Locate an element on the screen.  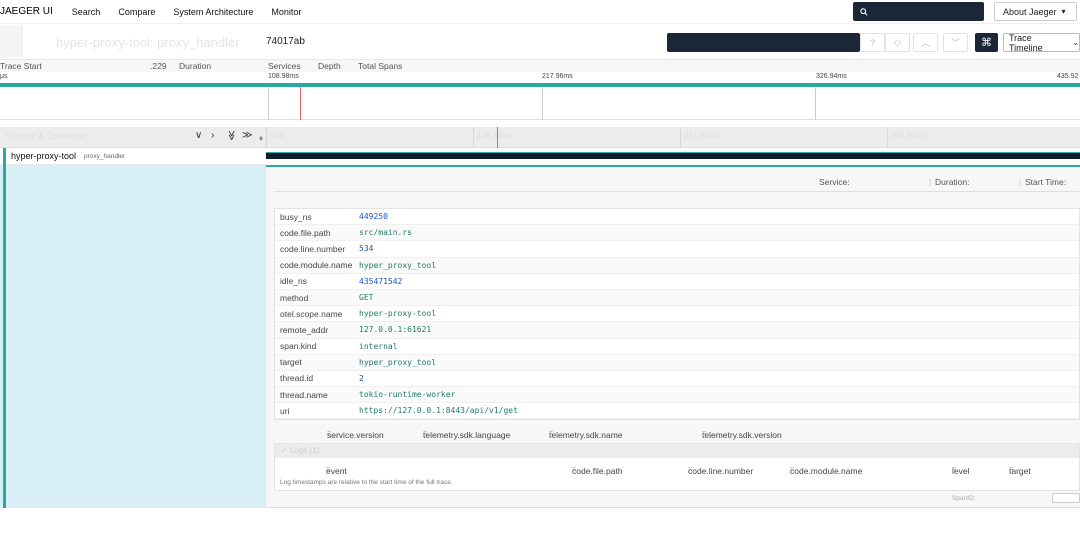
tag-key: thread.name is located at coordinates (304, 394).